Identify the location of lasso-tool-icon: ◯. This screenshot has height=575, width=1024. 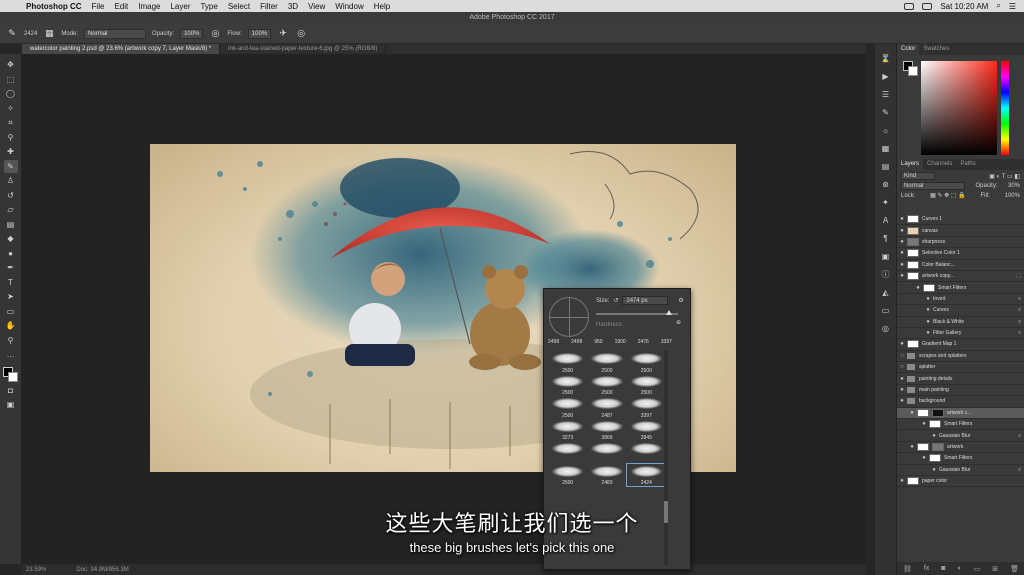
(11, 94).